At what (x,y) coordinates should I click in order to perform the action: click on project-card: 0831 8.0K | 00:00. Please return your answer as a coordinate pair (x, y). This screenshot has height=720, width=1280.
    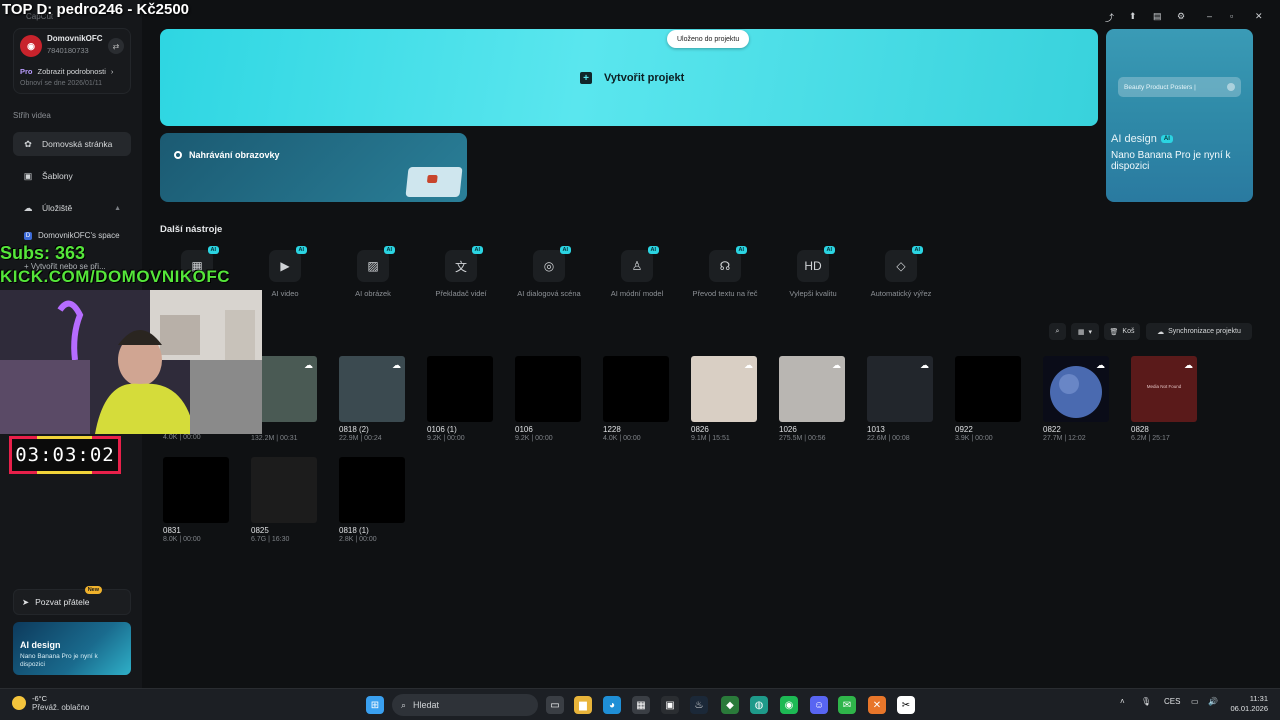
    Looking at the image, I should click on (196, 500).